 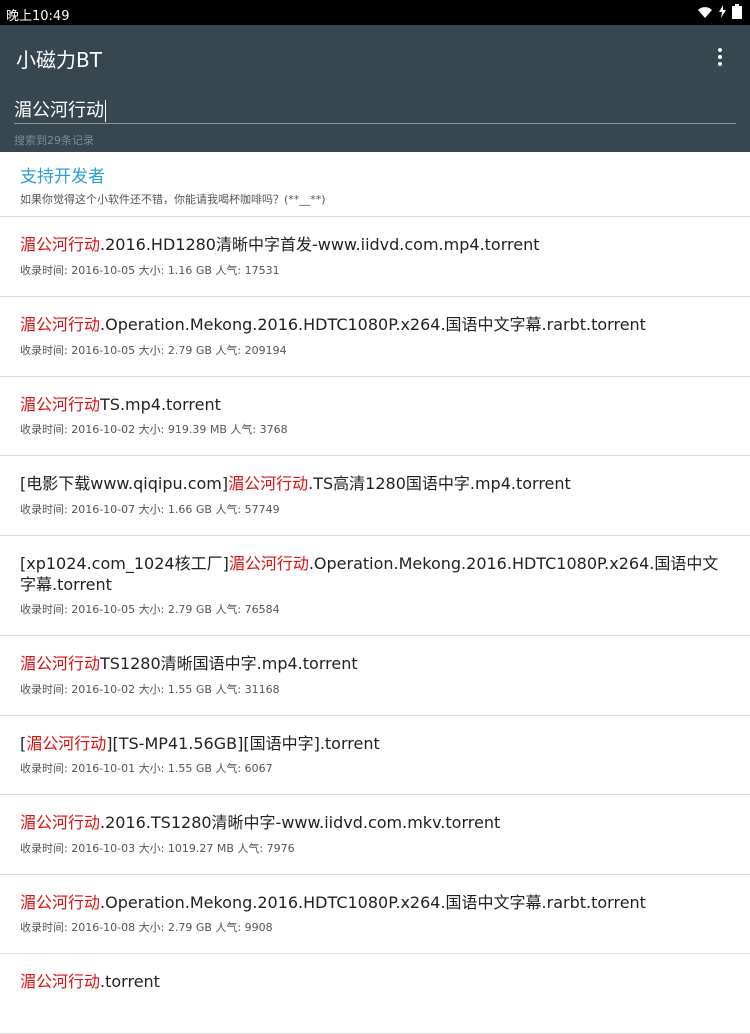 I want to click on title-segment: .TS高清1280国语中字.mp4.torrent, so click(x=439, y=483).